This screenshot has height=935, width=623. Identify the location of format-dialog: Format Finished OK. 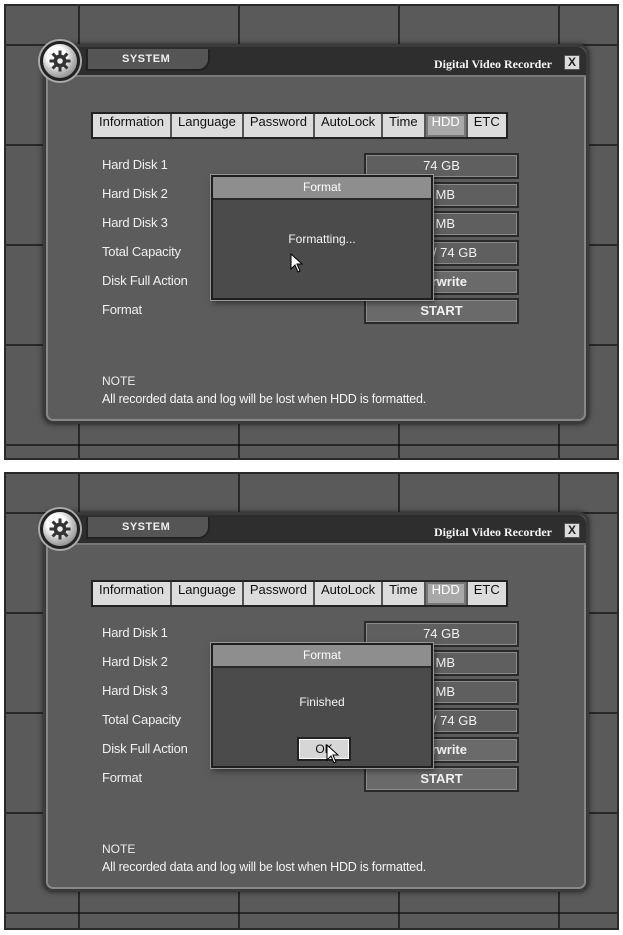
(322, 705).